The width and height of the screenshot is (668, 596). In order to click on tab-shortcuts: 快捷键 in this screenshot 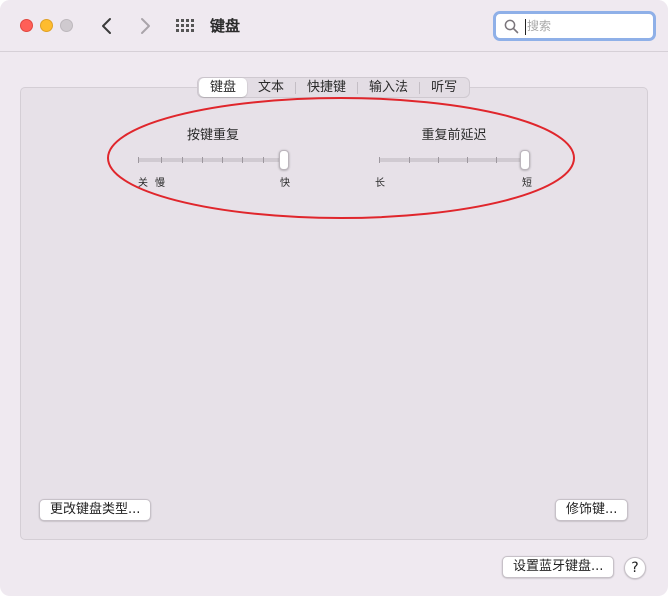, I will do `click(326, 87)`.